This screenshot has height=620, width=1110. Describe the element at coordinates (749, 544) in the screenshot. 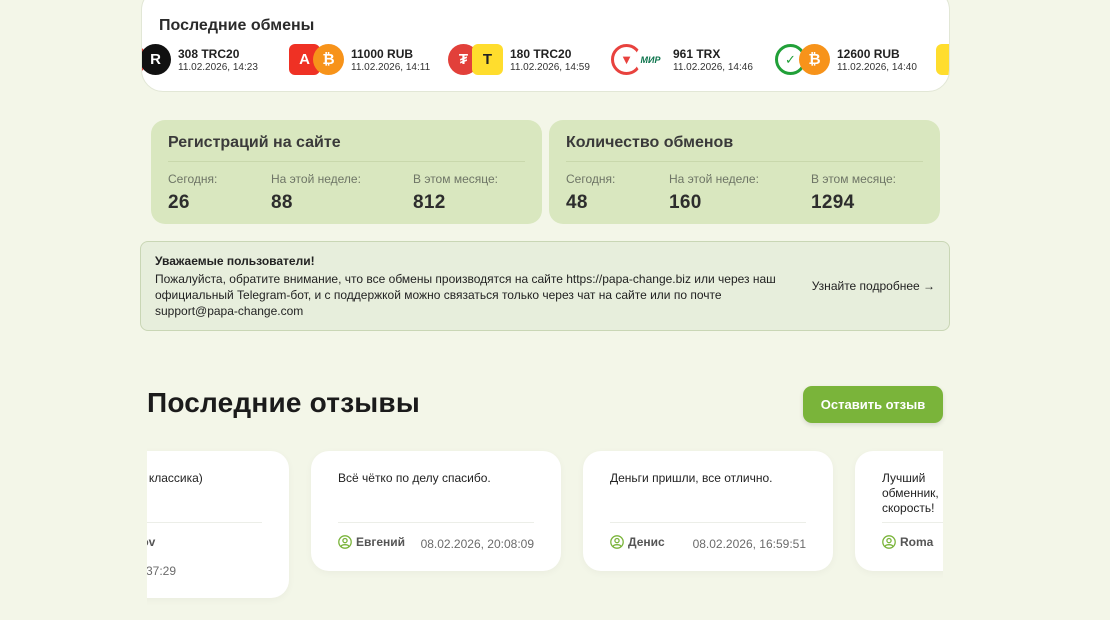

I see `review-date: 08.02.2026, 16:59:51` at that location.